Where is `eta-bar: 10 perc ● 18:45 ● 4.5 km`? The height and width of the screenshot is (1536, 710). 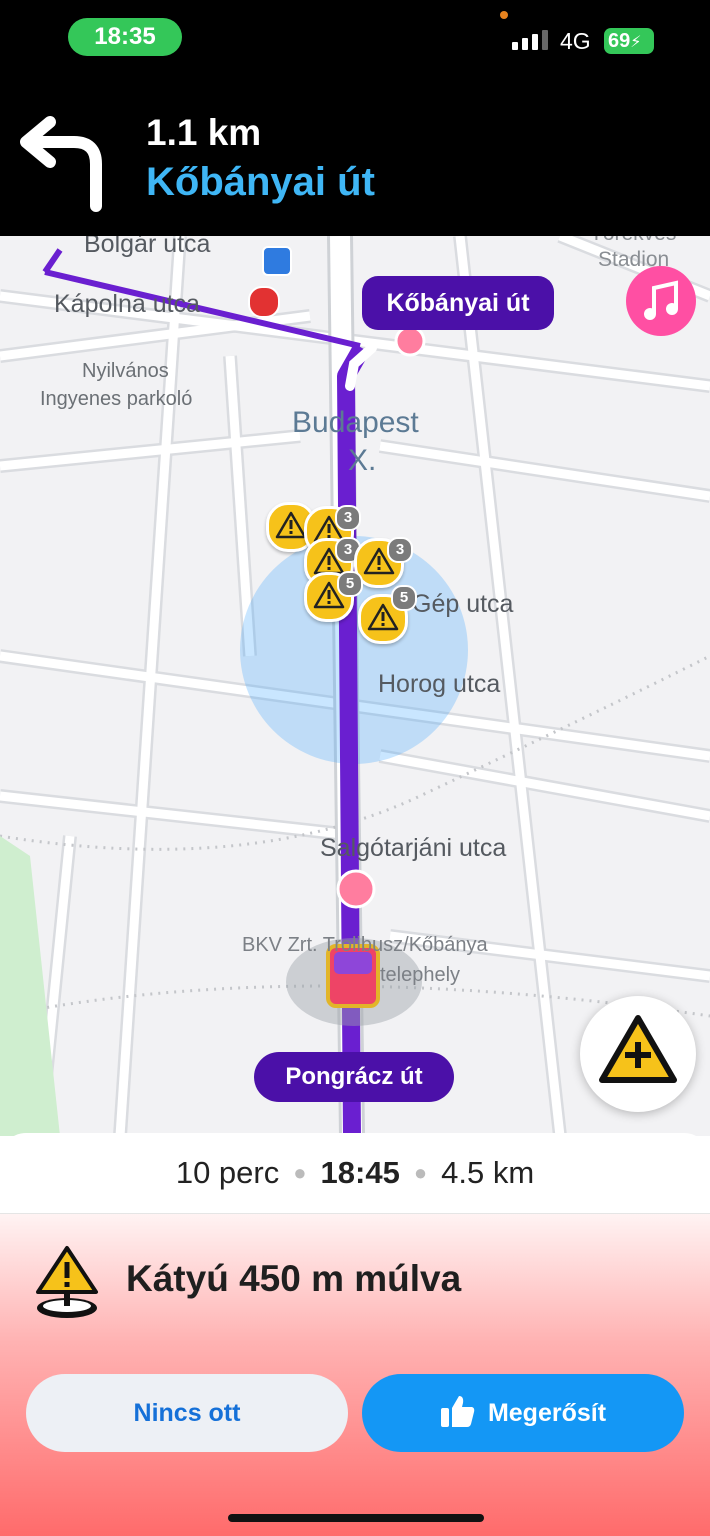
eta-bar: 10 perc ● 18:45 ● 4.5 km is located at coordinates (355, 1173).